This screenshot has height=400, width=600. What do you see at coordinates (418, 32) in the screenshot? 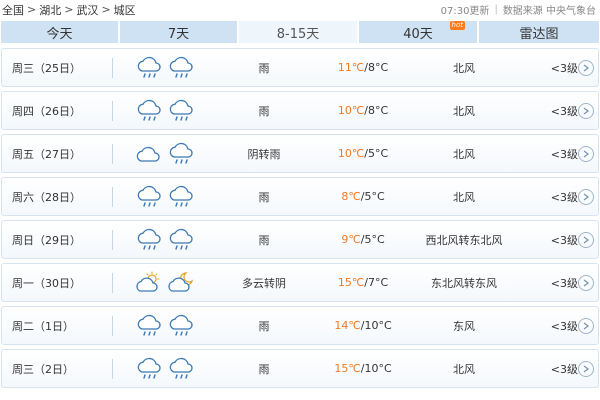
I see `tab-40day: 40天 hot` at bounding box center [418, 32].